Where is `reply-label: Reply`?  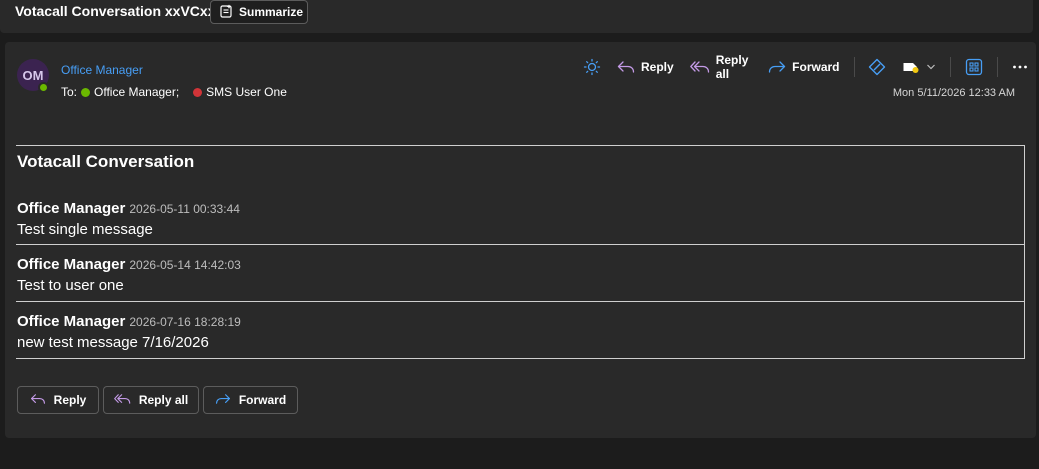
reply-label: Reply is located at coordinates (657, 67).